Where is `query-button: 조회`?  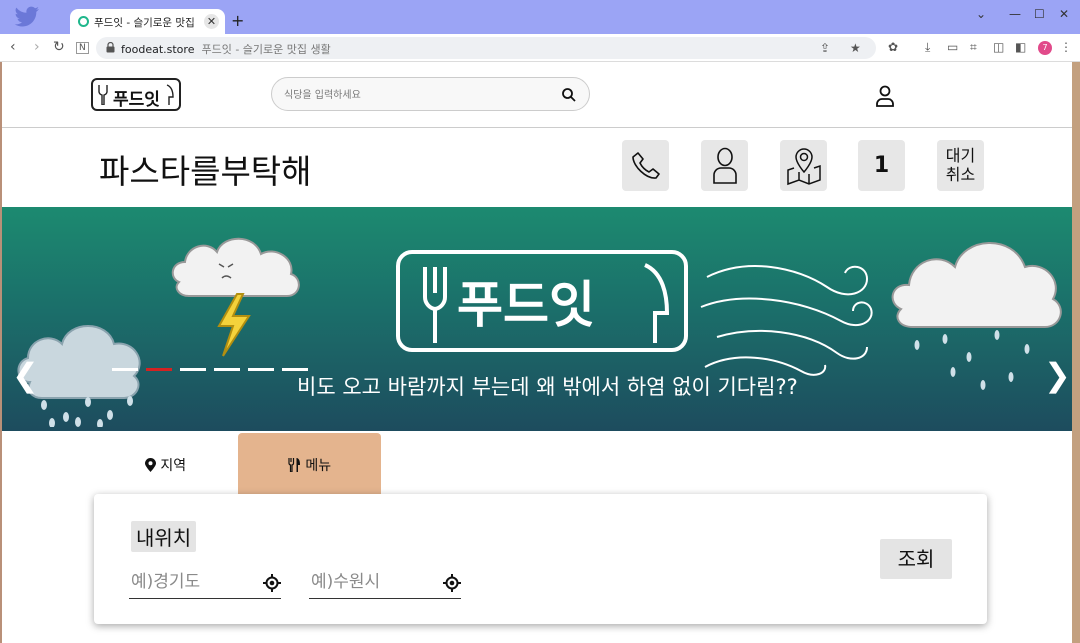
query-button: 조회 is located at coordinates (916, 559).